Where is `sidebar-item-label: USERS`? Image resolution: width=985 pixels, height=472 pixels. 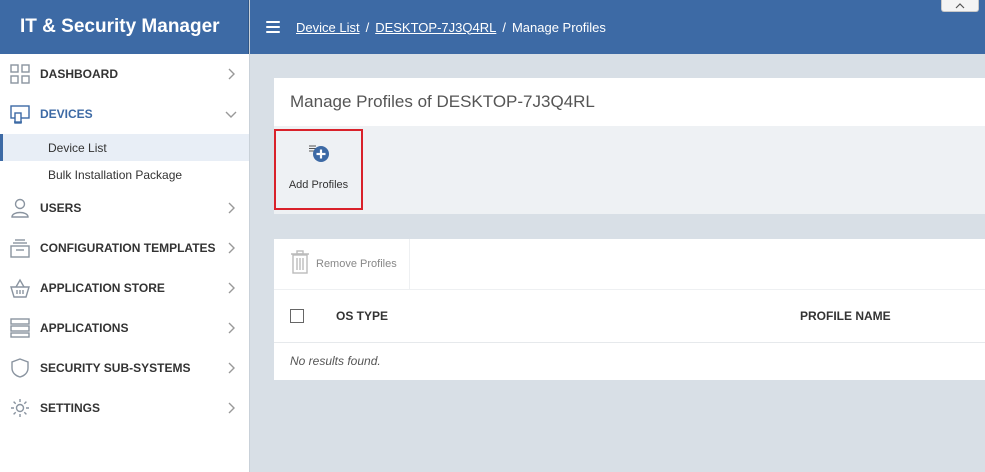 sidebar-item-label: USERS is located at coordinates (61, 208).